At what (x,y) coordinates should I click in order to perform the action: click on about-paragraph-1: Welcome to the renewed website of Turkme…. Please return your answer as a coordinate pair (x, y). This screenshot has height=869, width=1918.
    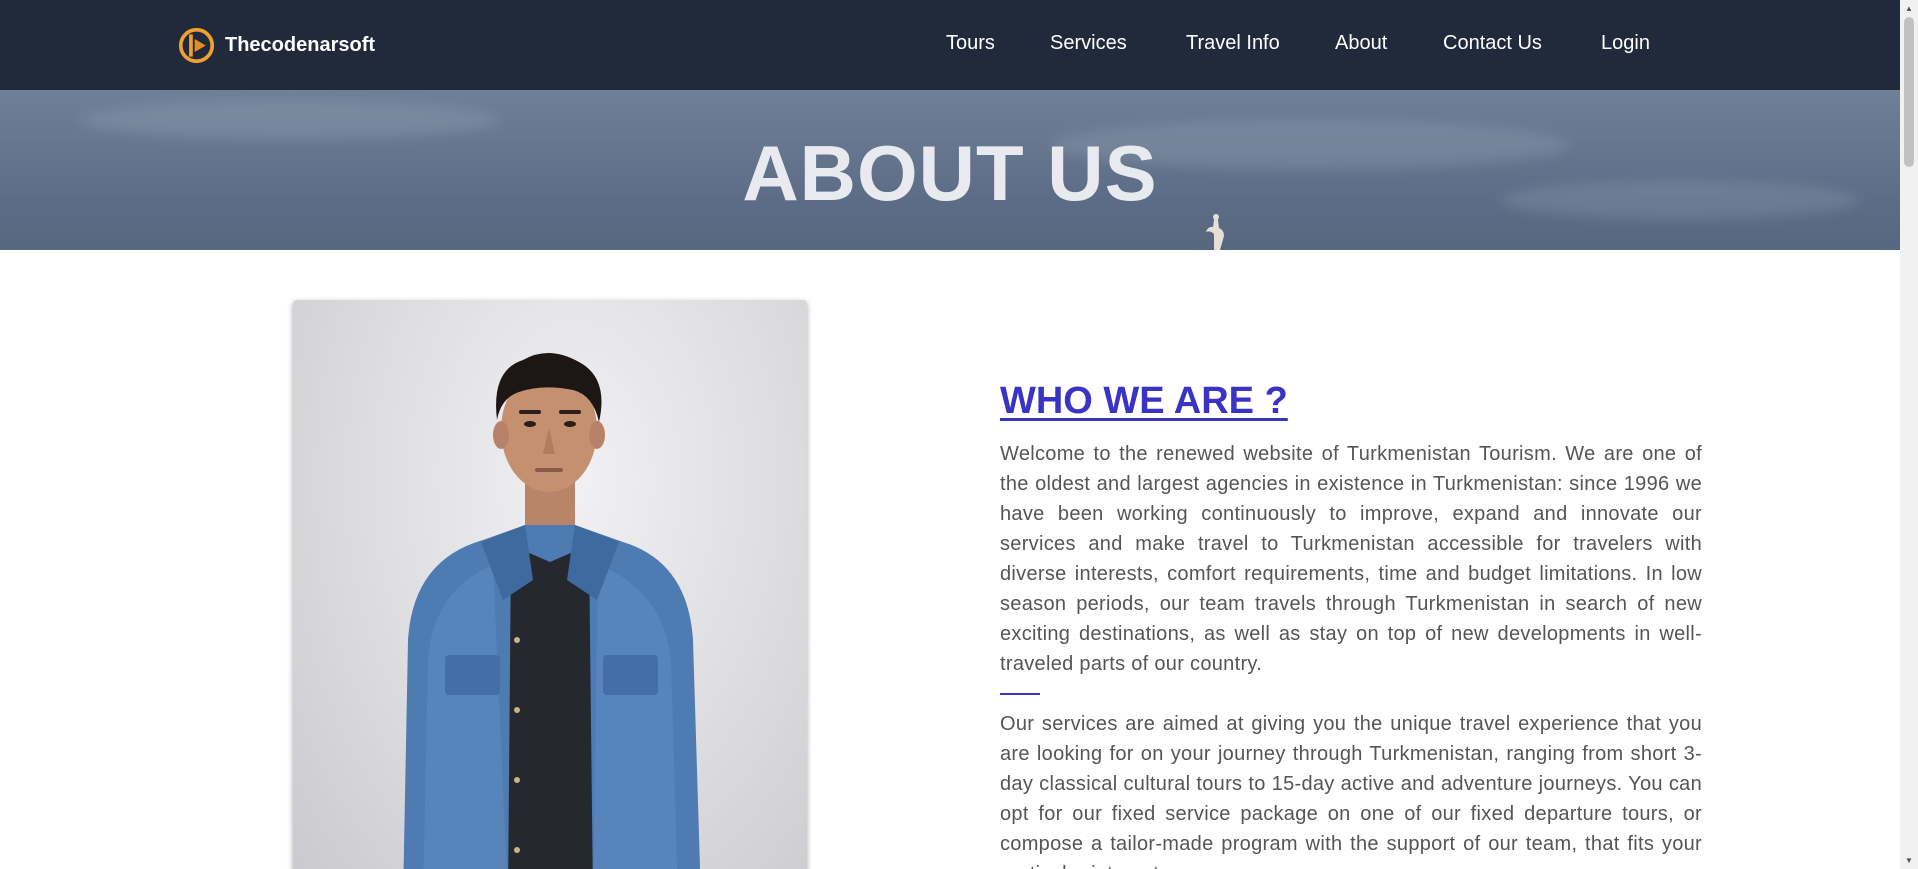
    Looking at the image, I should click on (1351, 559).